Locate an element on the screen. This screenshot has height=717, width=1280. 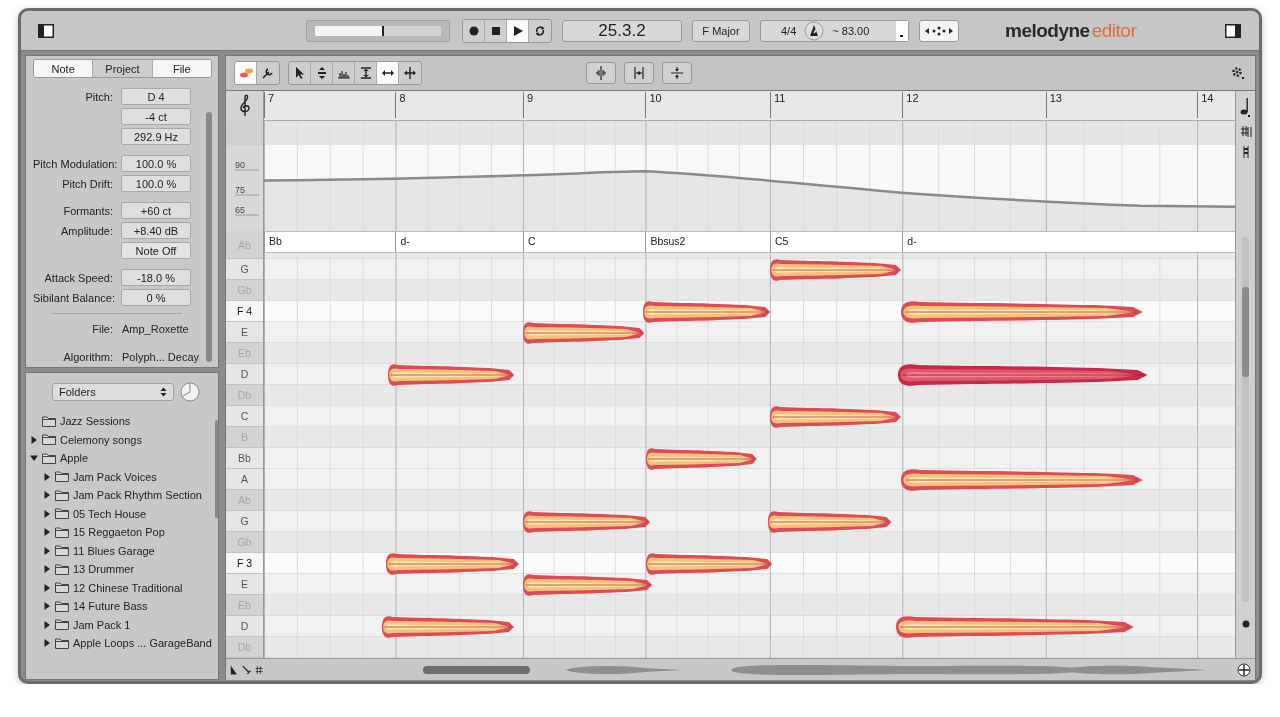
amplitude-curve-drawing is located at coordinates (749, 188).